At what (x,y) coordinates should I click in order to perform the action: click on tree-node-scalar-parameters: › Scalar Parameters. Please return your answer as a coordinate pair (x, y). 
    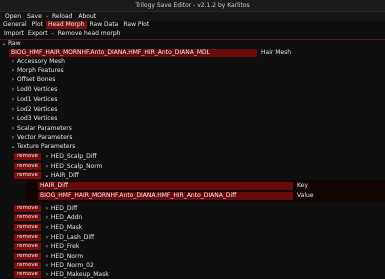
    Looking at the image, I should click on (192, 128).